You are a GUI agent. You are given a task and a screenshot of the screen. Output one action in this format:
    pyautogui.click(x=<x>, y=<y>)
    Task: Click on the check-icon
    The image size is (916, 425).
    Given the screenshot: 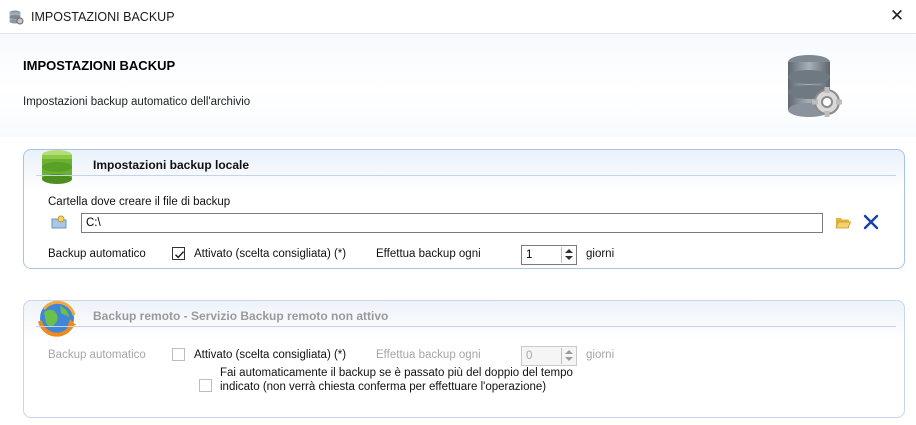 What is the action you would take?
    pyautogui.click(x=180, y=255)
    